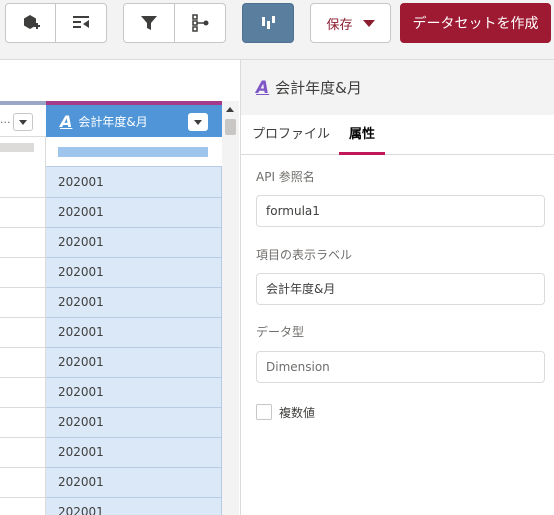 The image size is (554, 515). I want to click on tab-attributes: 属性, so click(362, 135).